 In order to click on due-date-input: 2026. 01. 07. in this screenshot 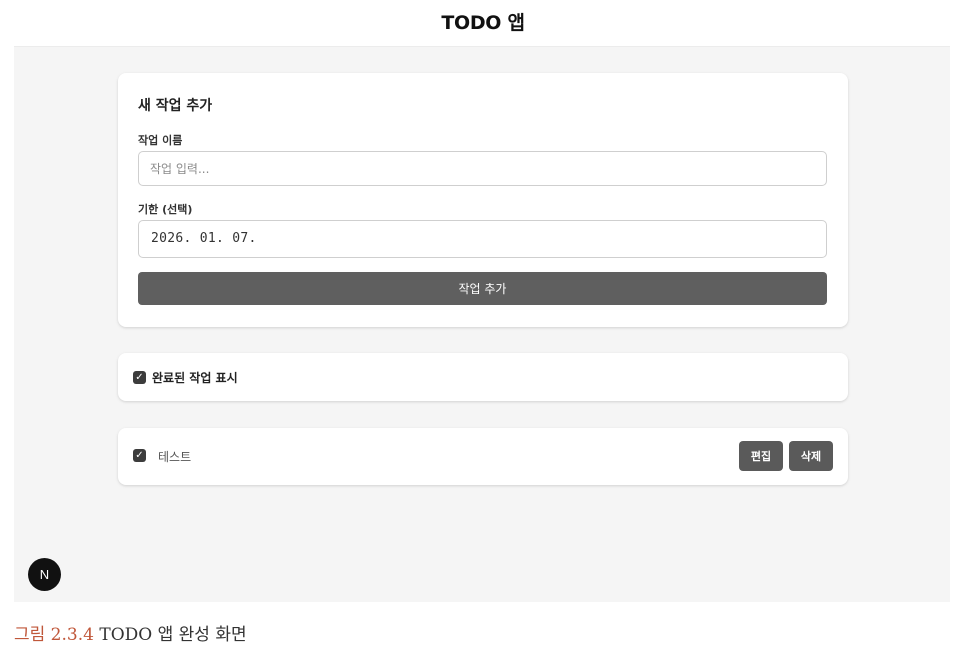, I will do `click(482, 239)`.